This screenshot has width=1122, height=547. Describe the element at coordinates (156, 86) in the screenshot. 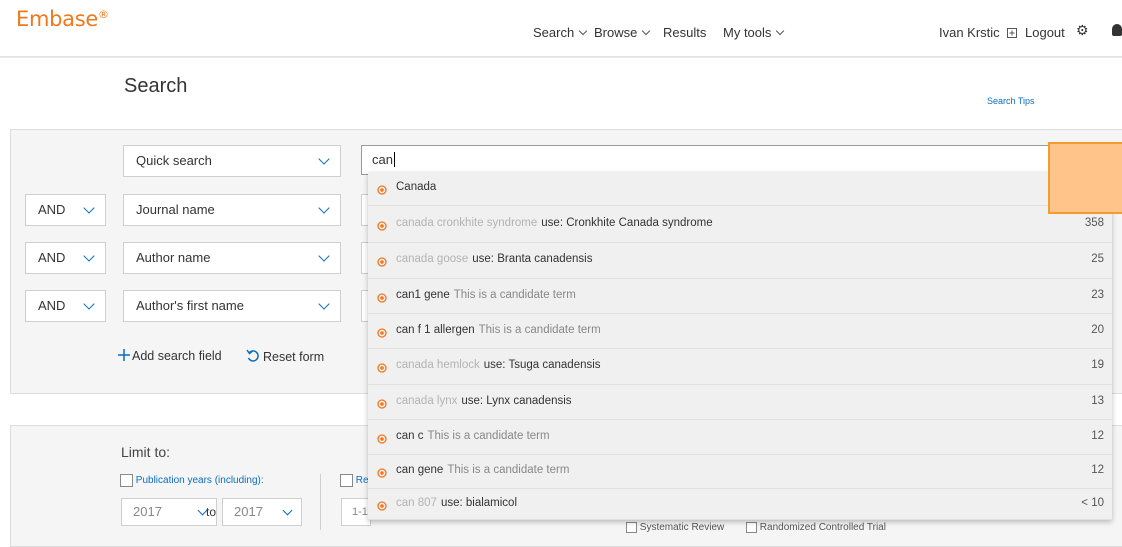

I see `page-title: Search` at that location.